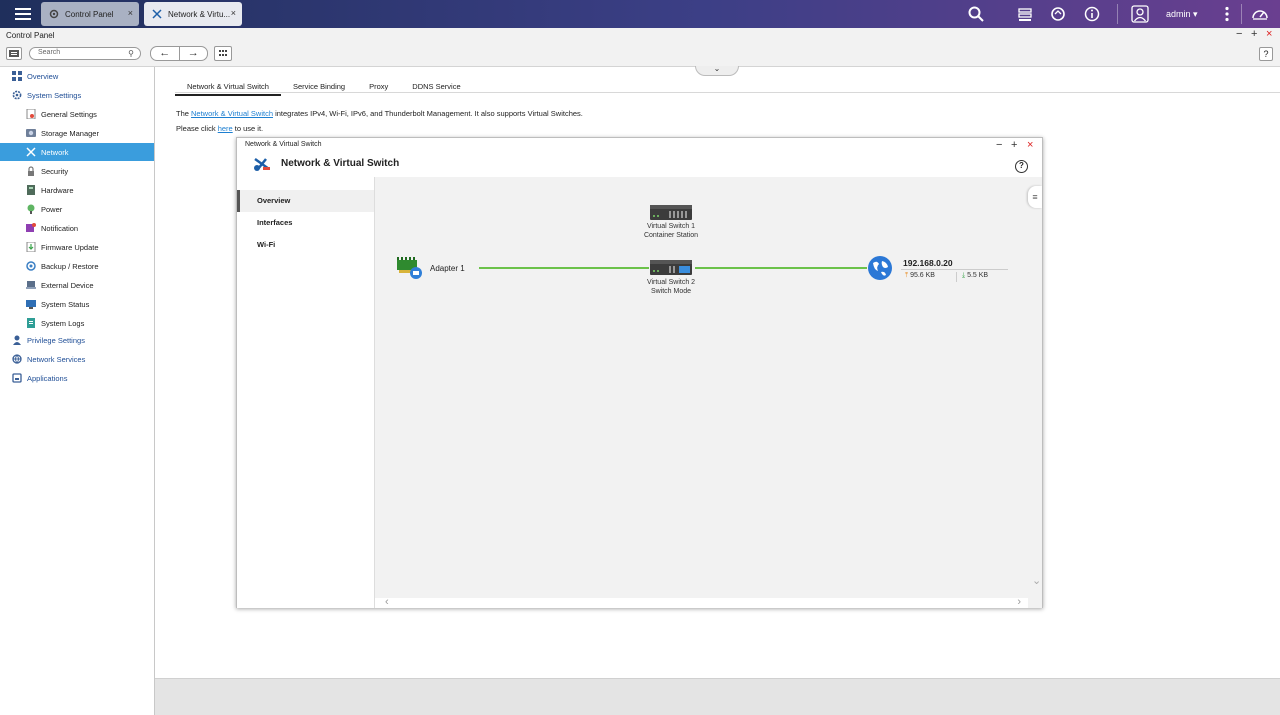 The image size is (1280, 715). I want to click on tab-divider, so click(727, 92).